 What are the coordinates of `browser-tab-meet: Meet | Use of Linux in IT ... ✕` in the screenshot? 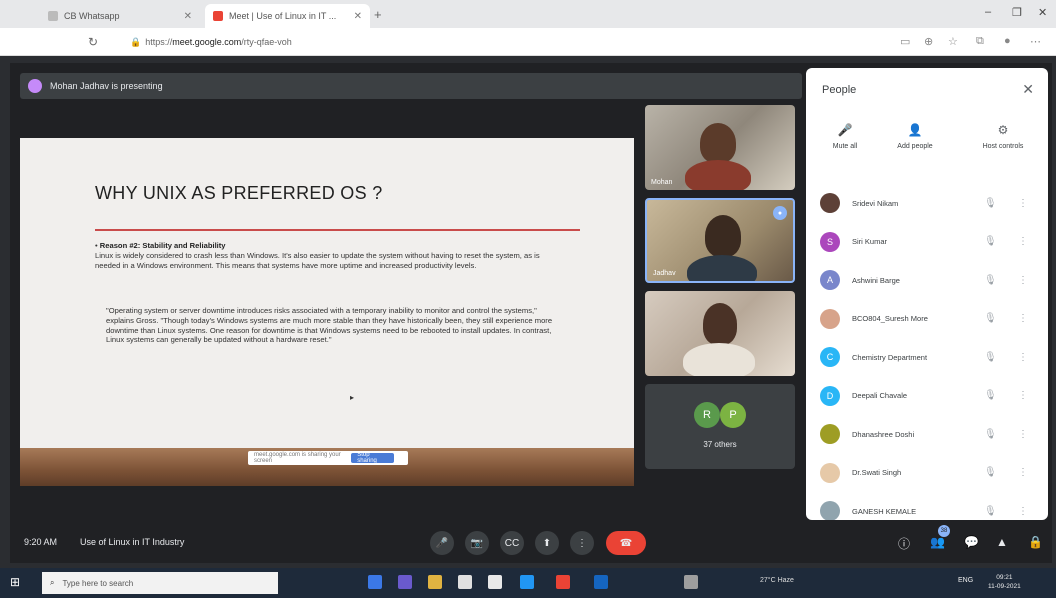 It's located at (287, 16).